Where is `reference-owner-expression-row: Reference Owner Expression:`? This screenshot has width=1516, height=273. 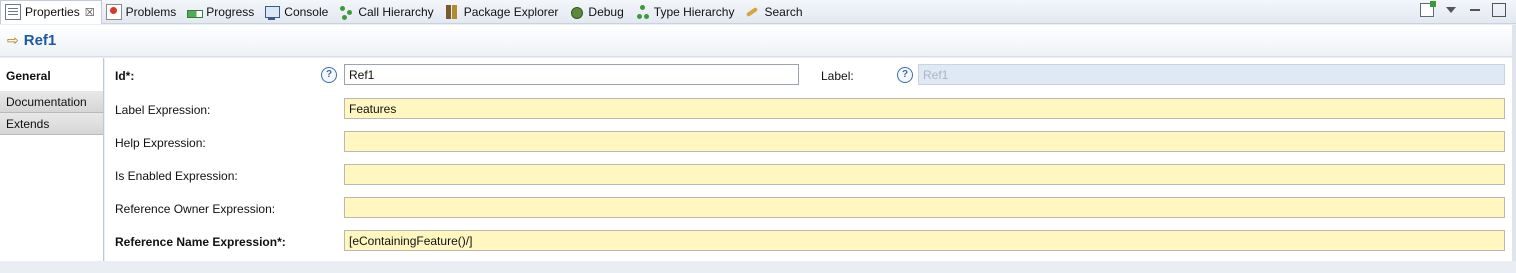
reference-owner-expression-row: Reference Owner Expression: is located at coordinates (808, 209).